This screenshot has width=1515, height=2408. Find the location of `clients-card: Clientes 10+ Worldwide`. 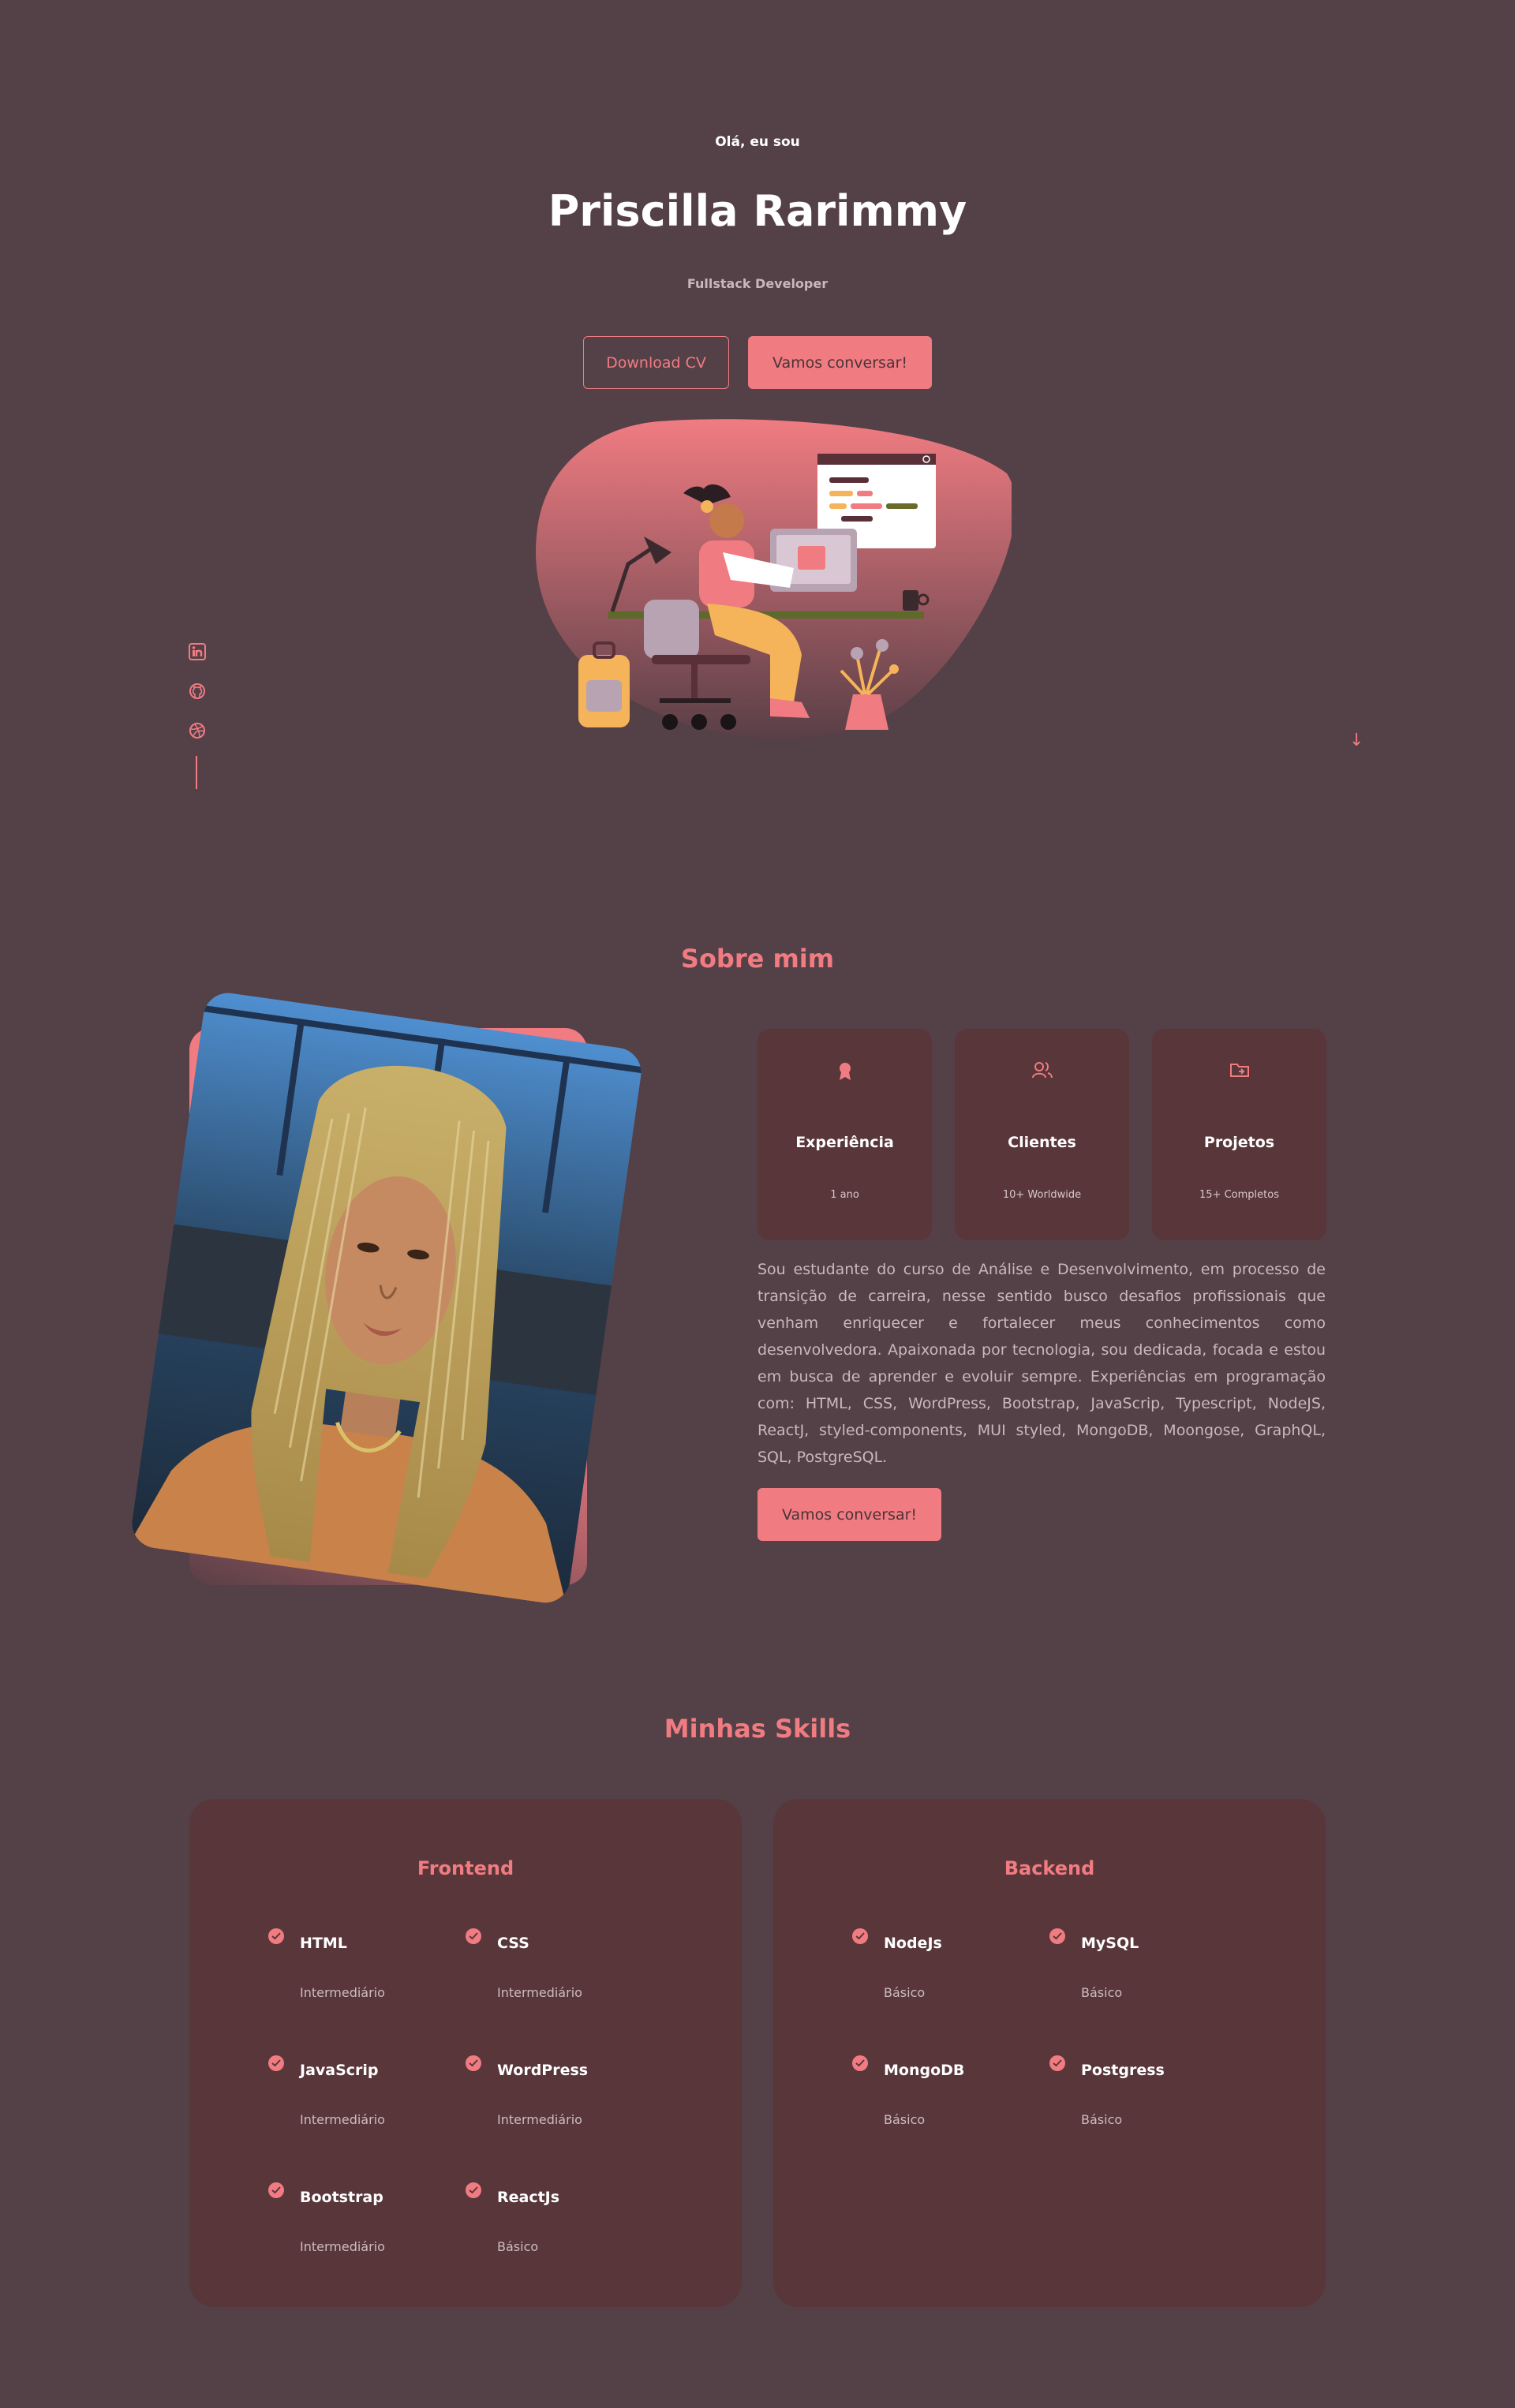

clients-card: Clientes 10+ Worldwide is located at coordinates (1042, 1134).